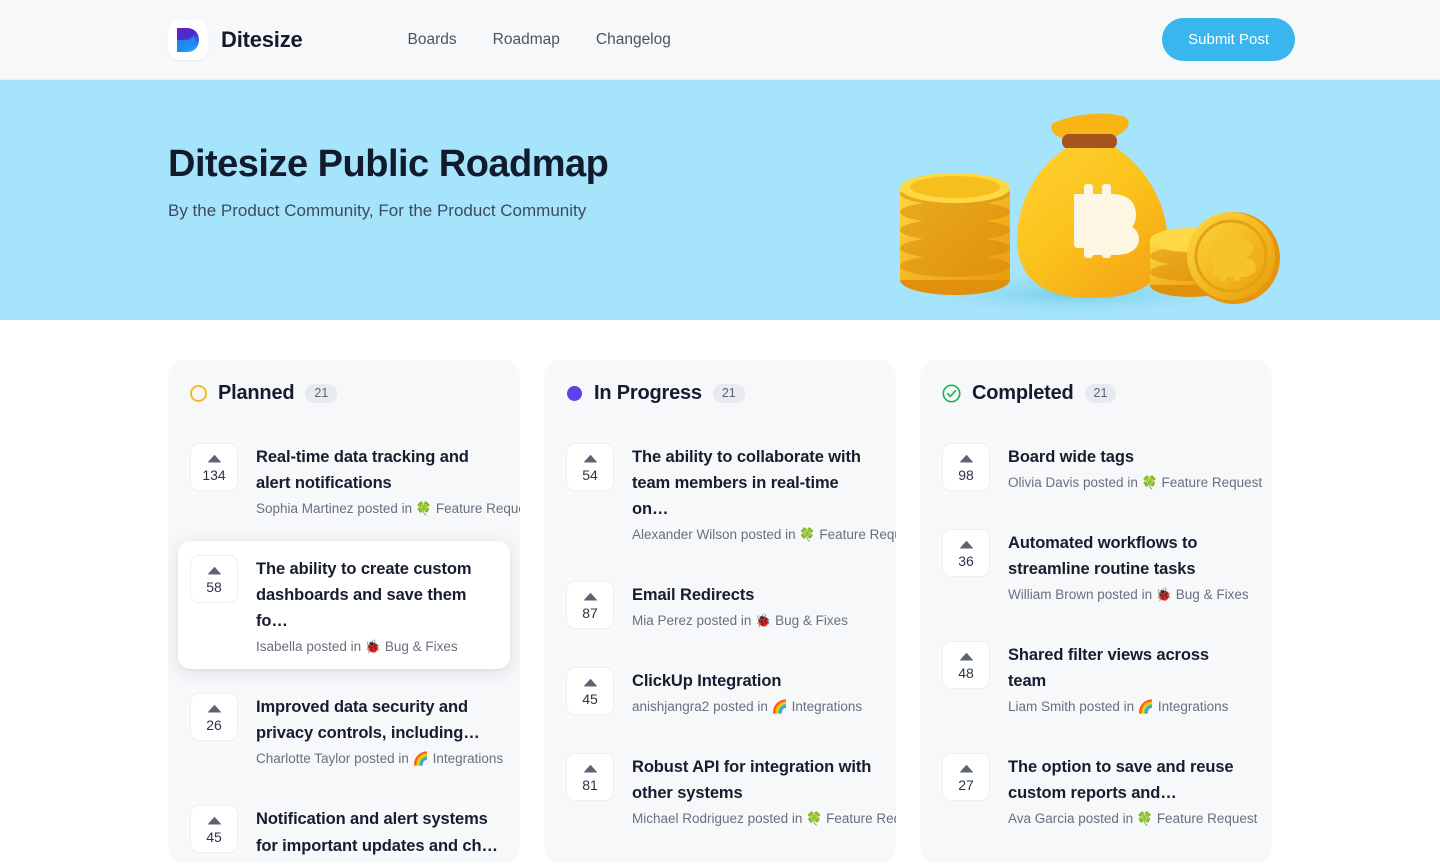 The width and height of the screenshot is (1440, 864). Describe the element at coordinates (1228, 39) in the screenshot. I see `submit-post-button: Submit Post` at that location.